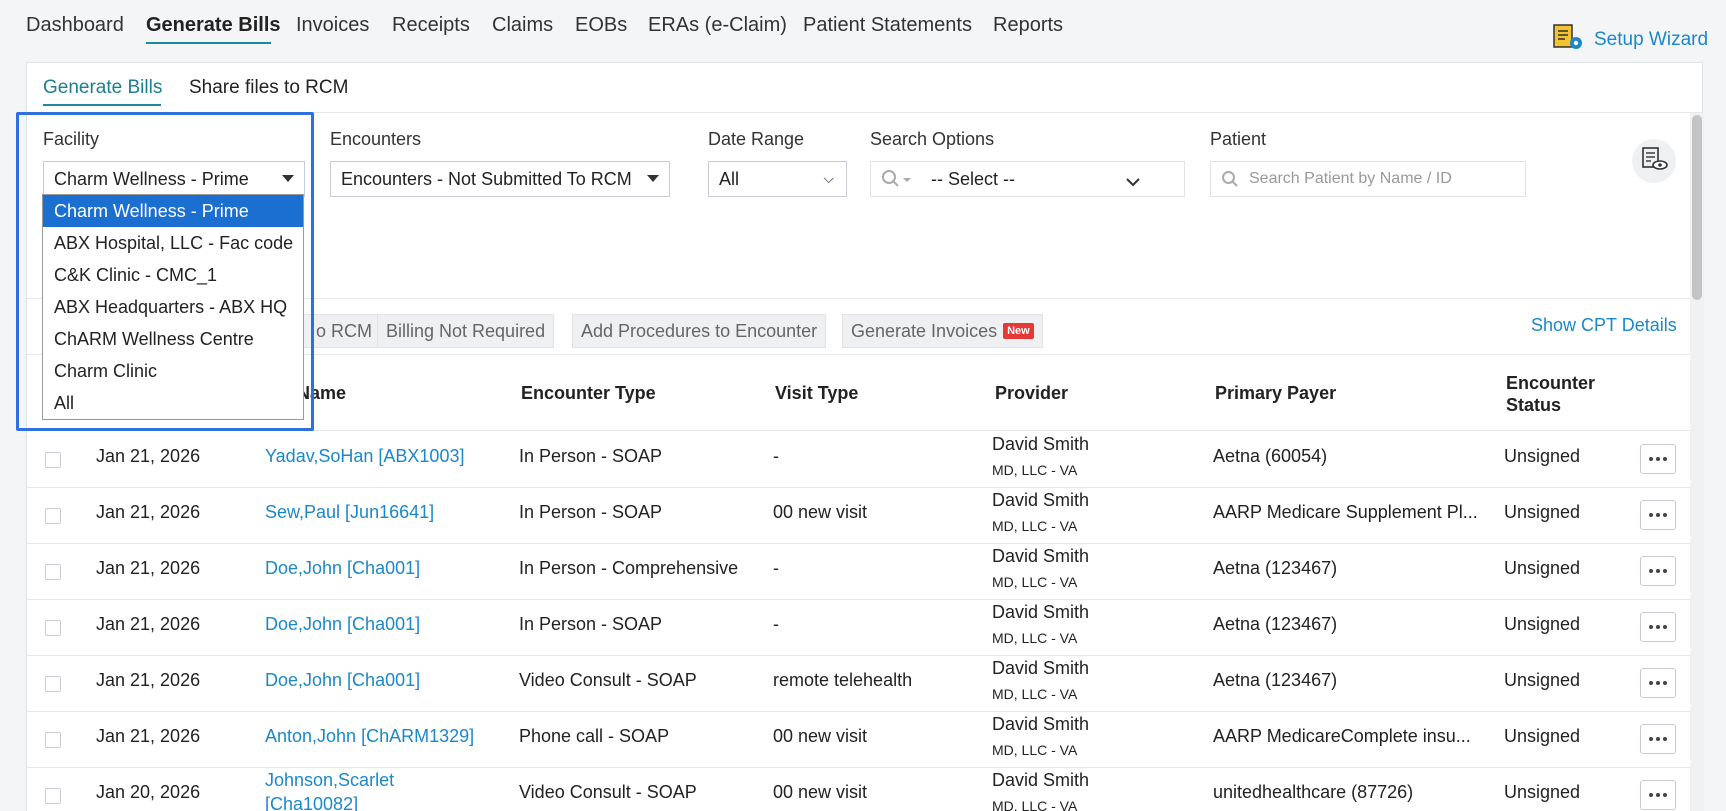  What do you see at coordinates (816, 393) in the screenshot?
I see `col-visit-type: Visit Type` at bounding box center [816, 393].